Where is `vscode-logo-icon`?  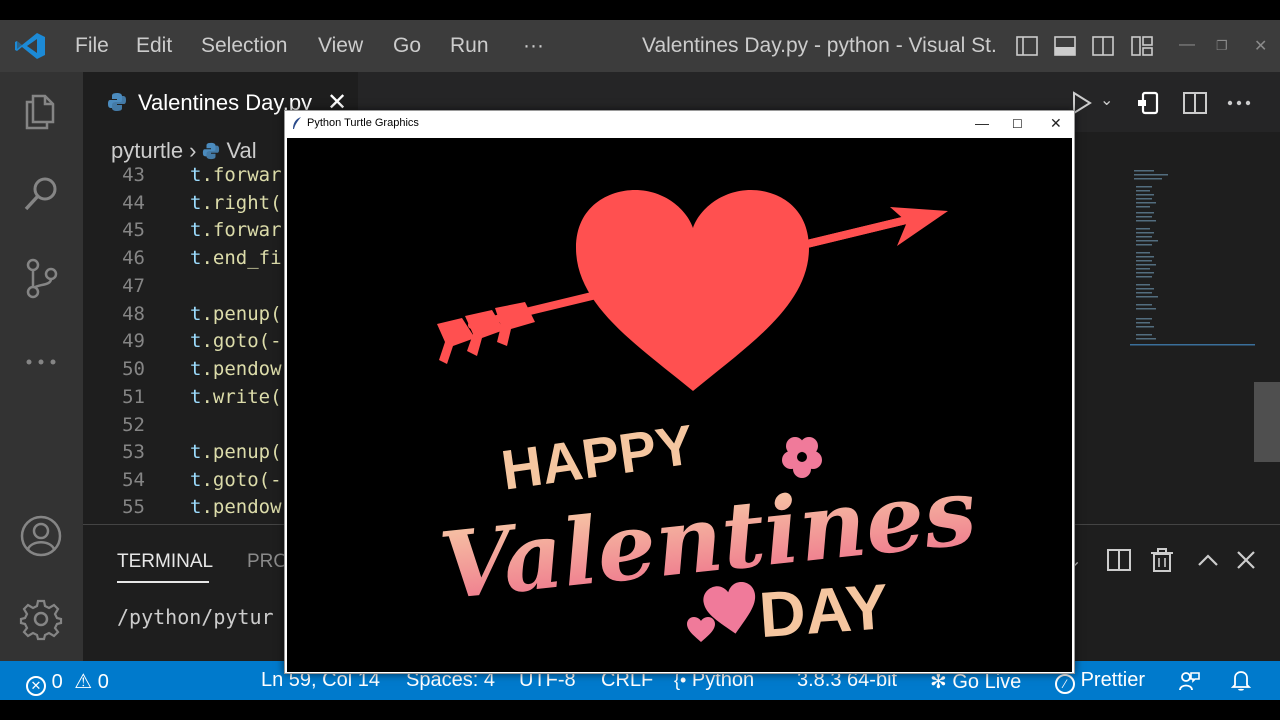
vscode-logo-icon is located at coordinates (30, 46).